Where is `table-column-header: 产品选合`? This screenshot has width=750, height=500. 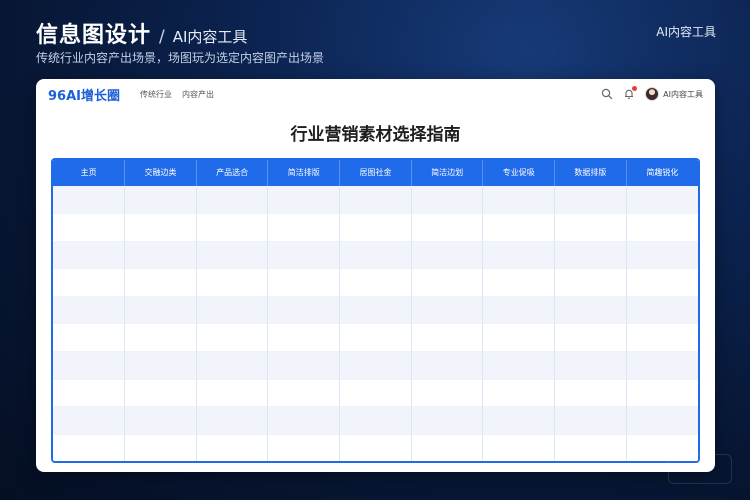
table-column-header: 产品选合 is located at coordinates (232, 173).